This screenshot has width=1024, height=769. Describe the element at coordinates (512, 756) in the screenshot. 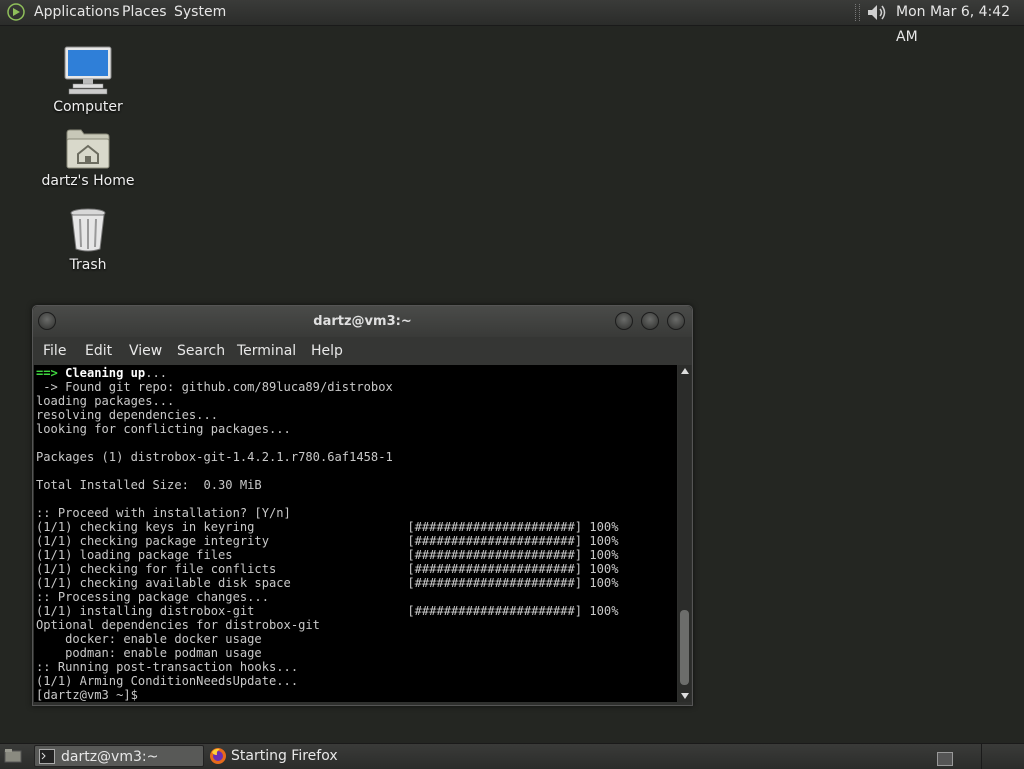

I see `bottom-panel: dartz@vm3:~ Starting Firefox` at that location.